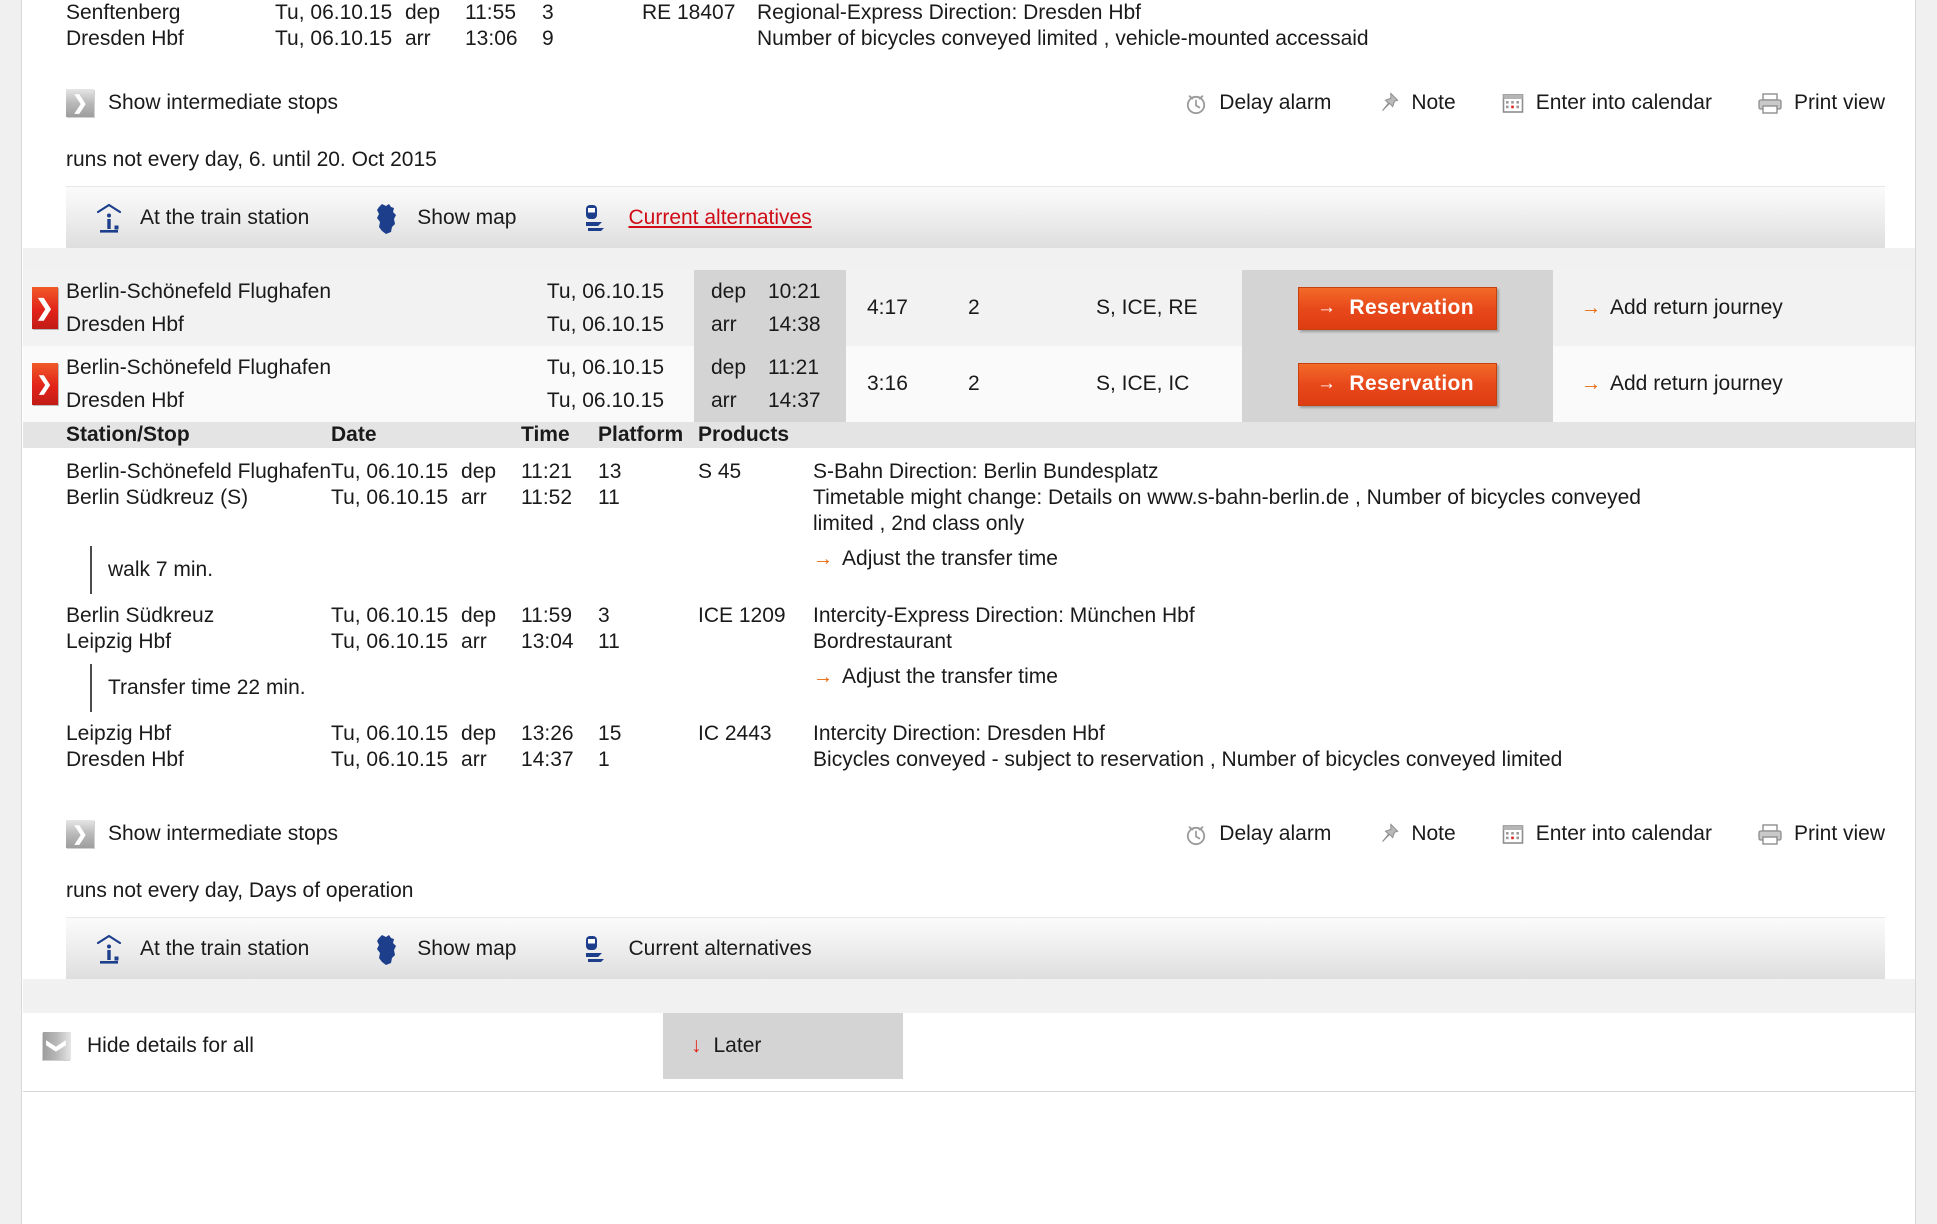 Image resolution: width=1937 pixels, height=1224 pixels. What do you see at coordinates (157, 497) in the screenshot?
I see `detail-station: Berlin Südkreuz (S)` at bounding box center [157, 497].